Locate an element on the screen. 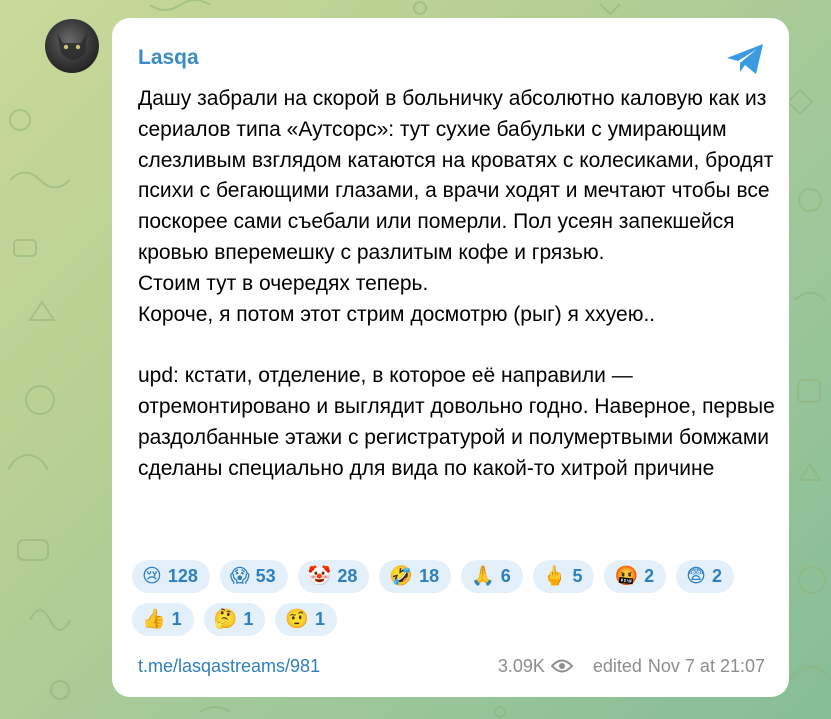 The image size is (831, 719). share-button is located at coordinates (745, 59).